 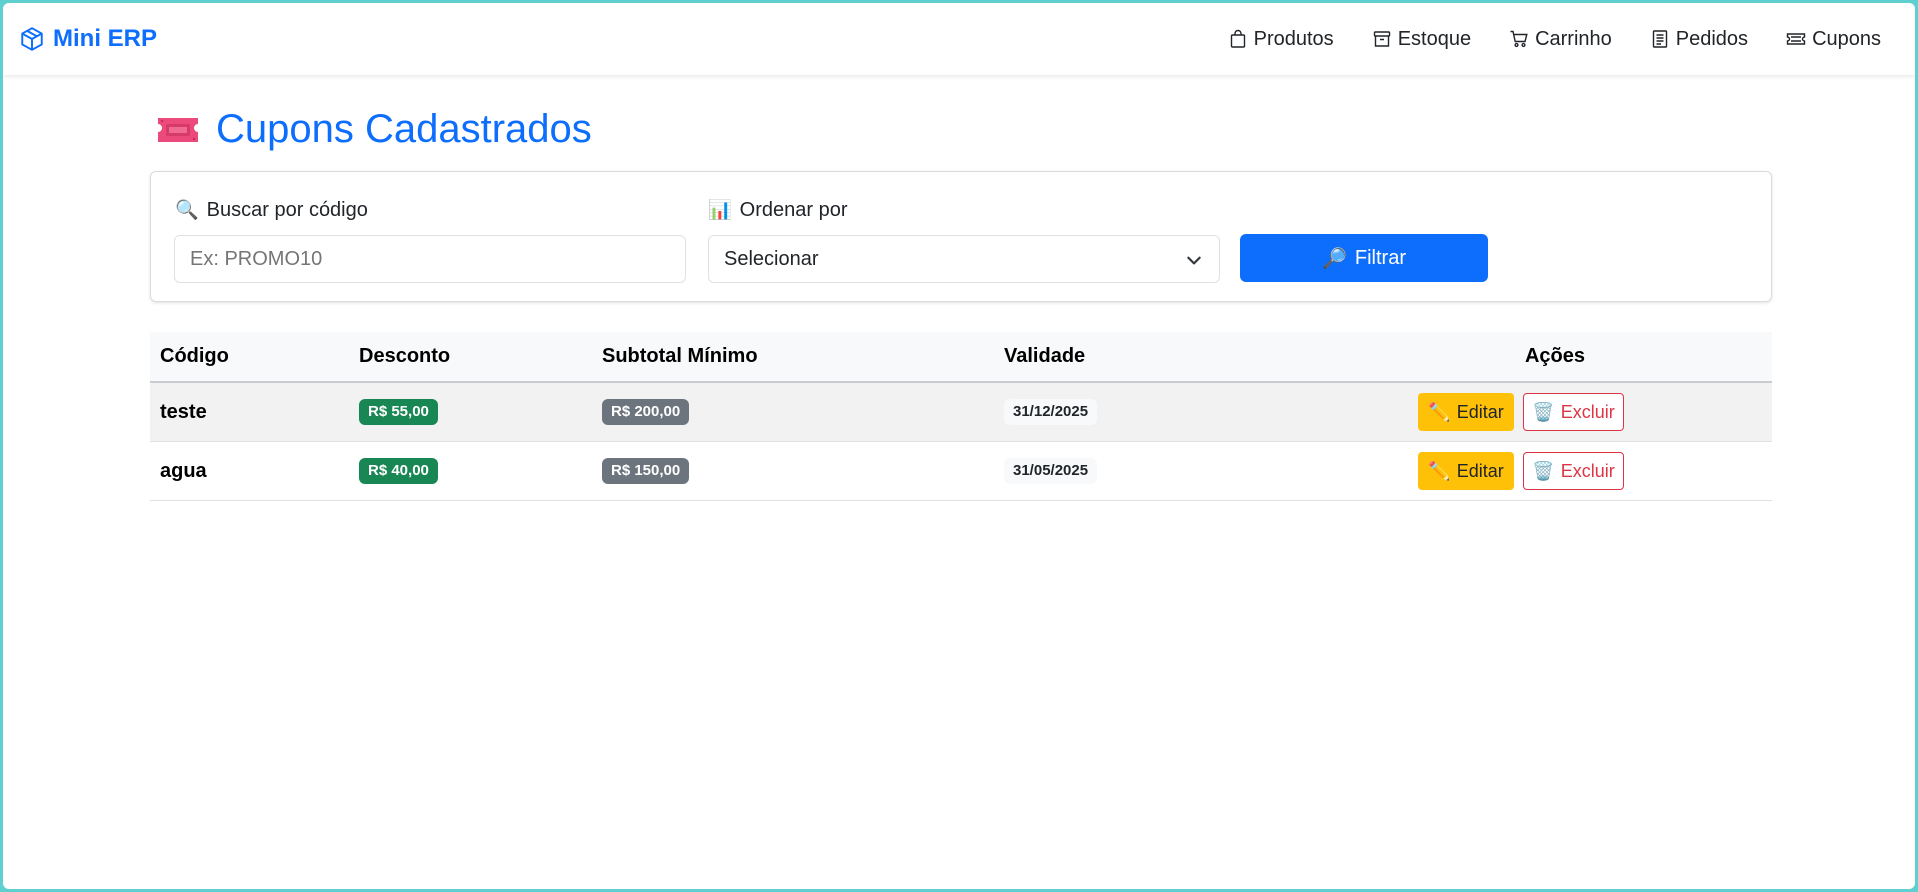 What do you see at coordinates (183, 470) in the screenshot?
I see `coupon-code: agua` at bounding box center [183, 470].